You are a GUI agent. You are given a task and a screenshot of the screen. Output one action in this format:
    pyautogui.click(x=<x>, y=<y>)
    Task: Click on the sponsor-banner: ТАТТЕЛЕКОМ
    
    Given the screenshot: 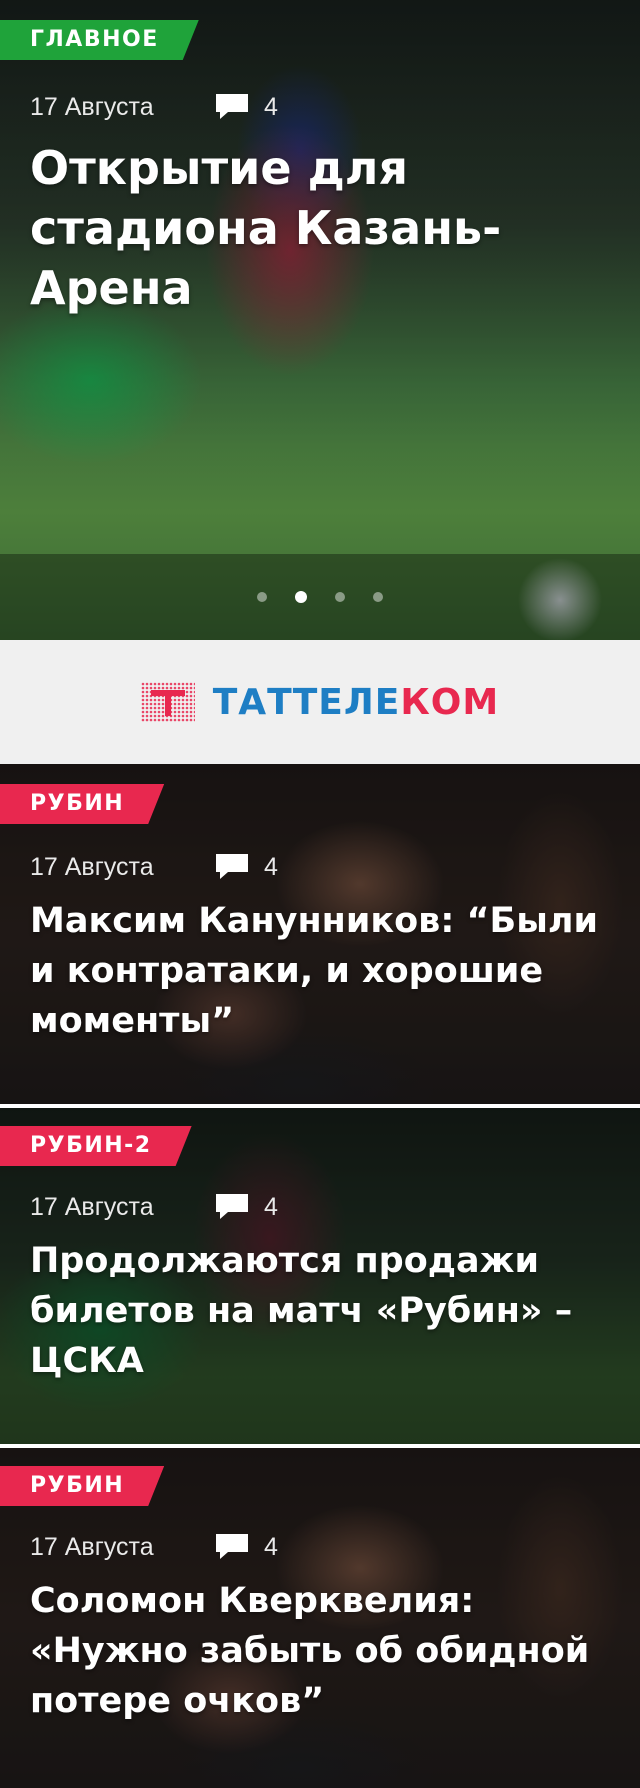 What is the action you would take?
    pyautogui.click(x=320, y=702)
    